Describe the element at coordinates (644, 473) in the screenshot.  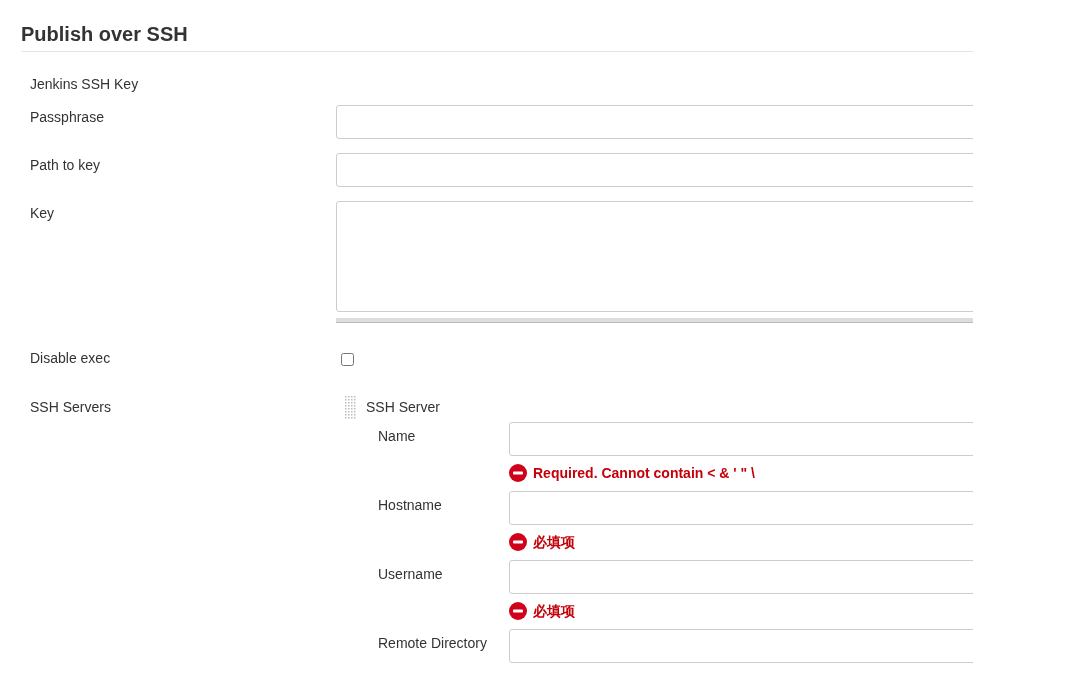
I see `error-message: Required. Cannot contain < & ' " \` at that location.